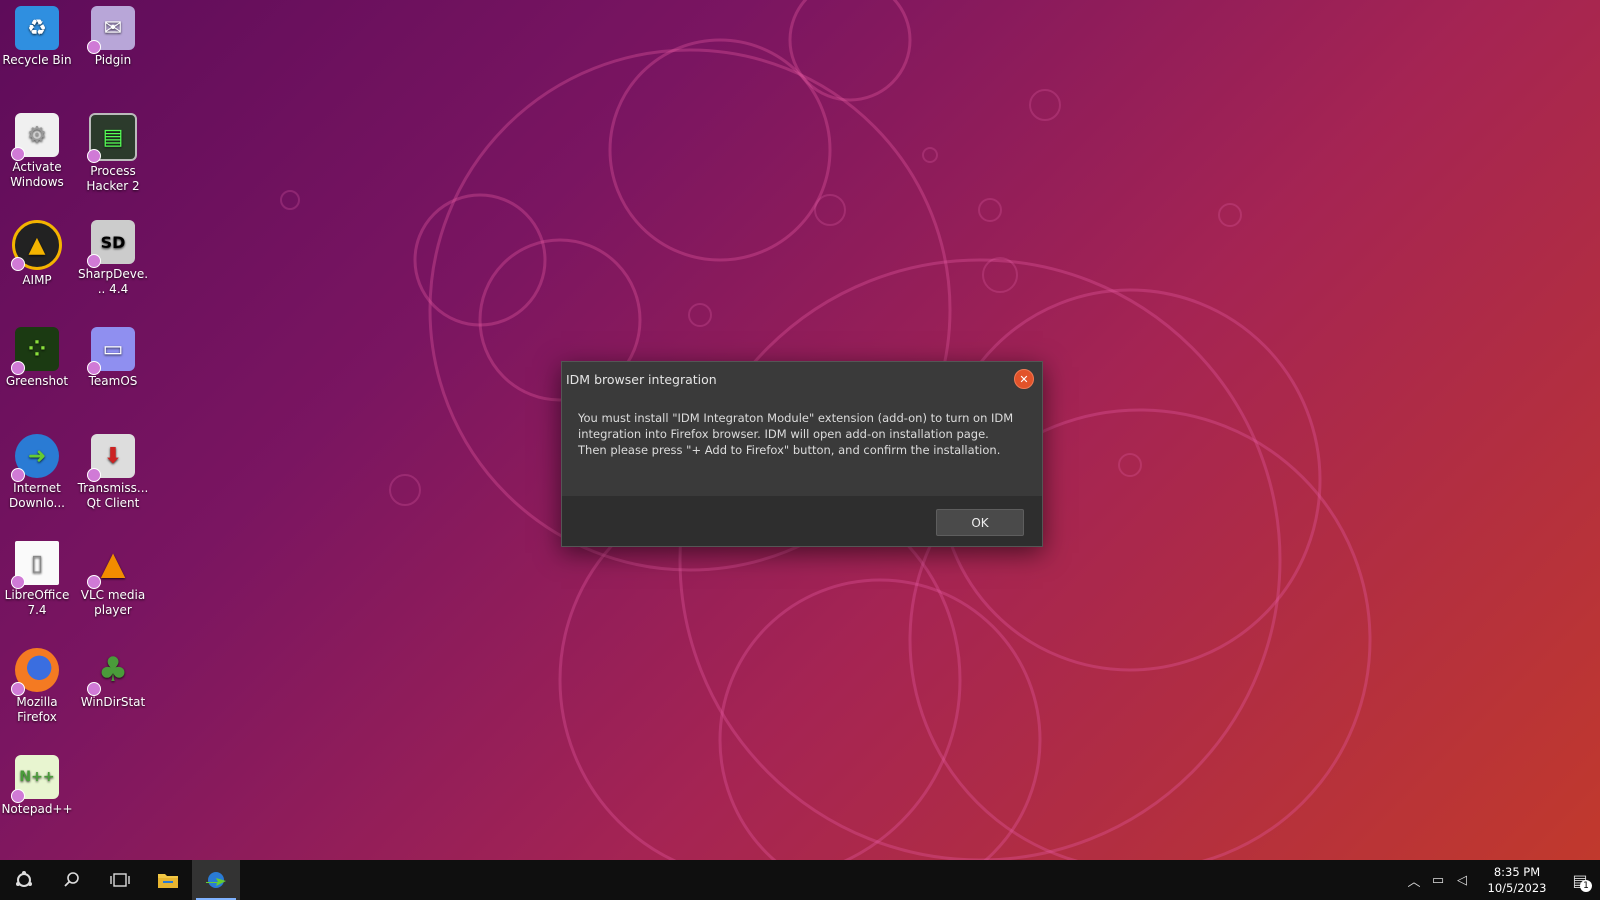 Image resolution: width=1600 pixels, height=900 pixels. Describe the element at coordinates (641, 379) in the screenshot. I see `dialog-title: IDM browser integration` at that location.